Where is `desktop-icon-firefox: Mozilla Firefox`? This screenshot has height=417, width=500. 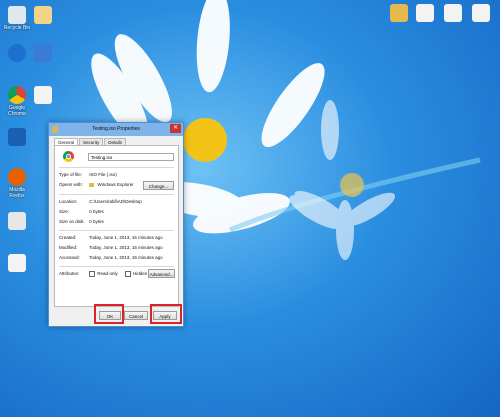
desktop-icon-firefox: Mozilla Firefox is located at coordinates (17, 183).